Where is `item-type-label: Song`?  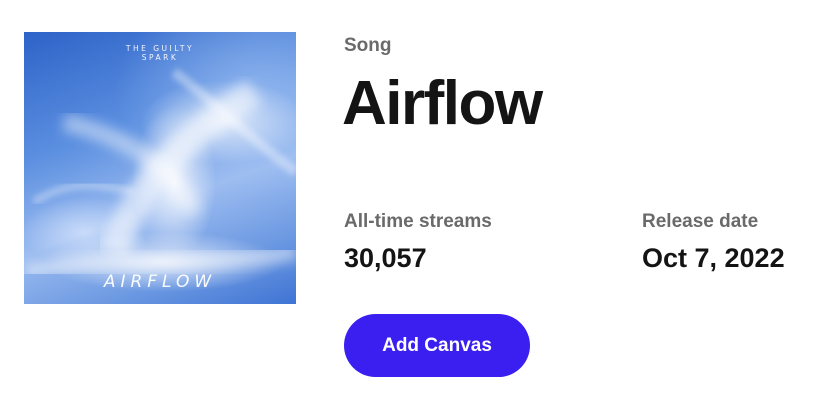
item-type-label: Song is located at coordinates (368, 45).